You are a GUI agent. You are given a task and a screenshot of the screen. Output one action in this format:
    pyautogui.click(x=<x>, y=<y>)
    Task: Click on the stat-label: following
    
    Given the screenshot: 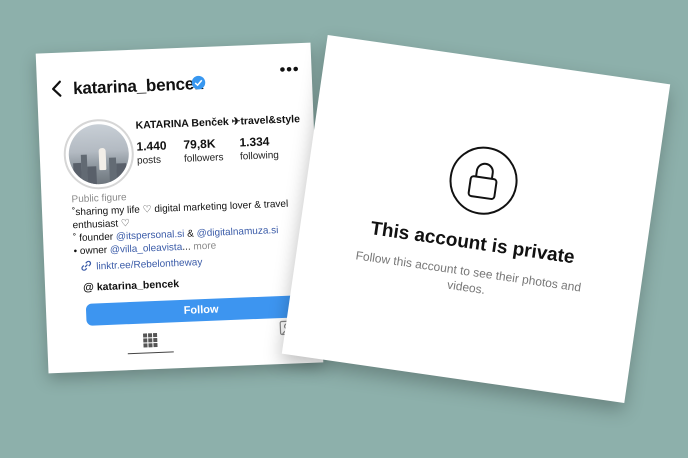 What is the action you would take?
    pyautogui.click(x=259, y=156)
    